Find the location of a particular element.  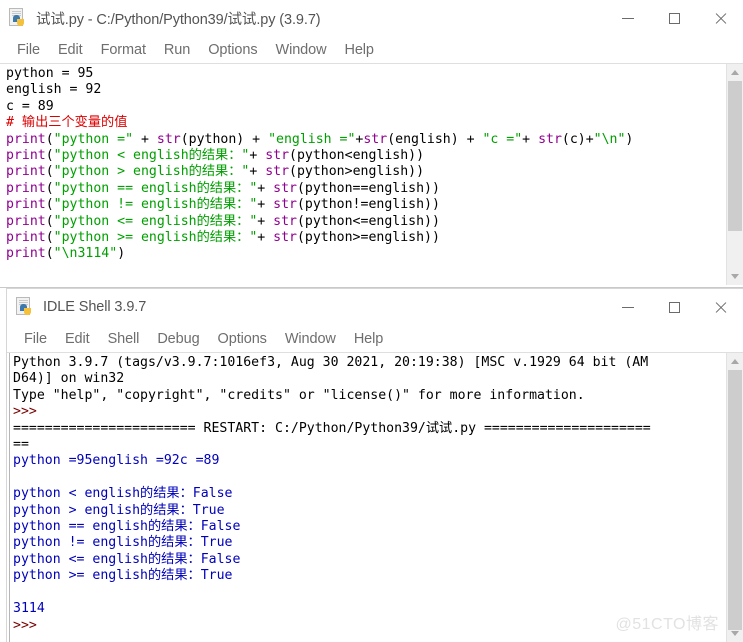

editor-menu-run: Run is located at coordinates (177, 50).